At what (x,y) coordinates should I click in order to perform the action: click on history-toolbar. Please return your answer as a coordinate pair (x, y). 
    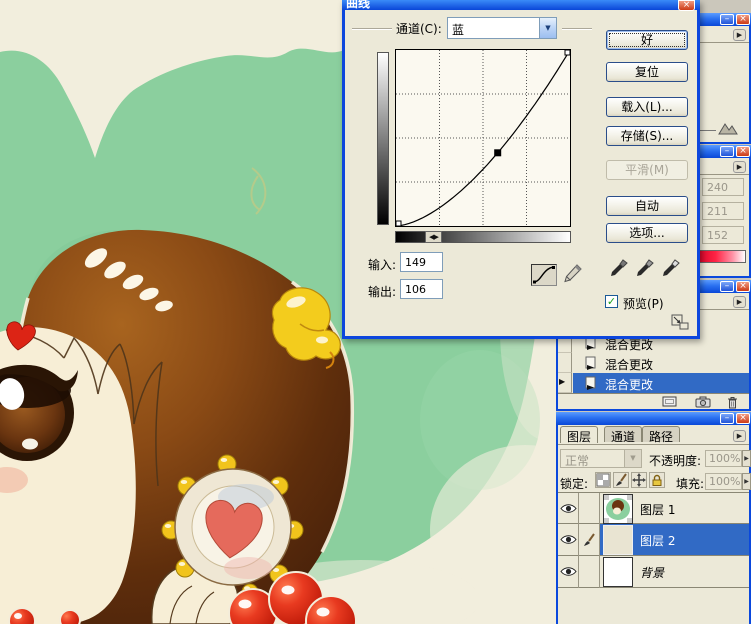
    Looking at the image, I should click on (653, 401).